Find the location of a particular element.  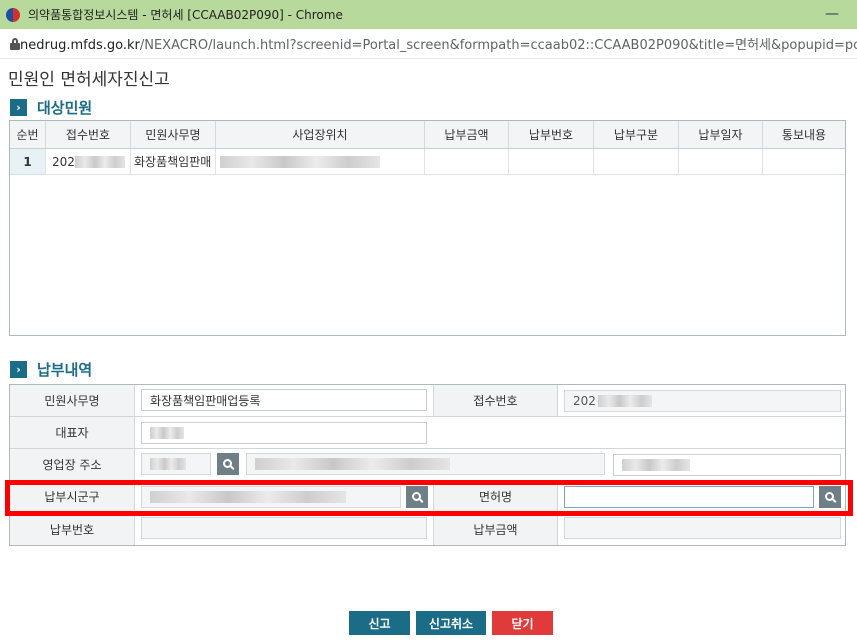

pay-no-field is located at coordinates (284, 528).